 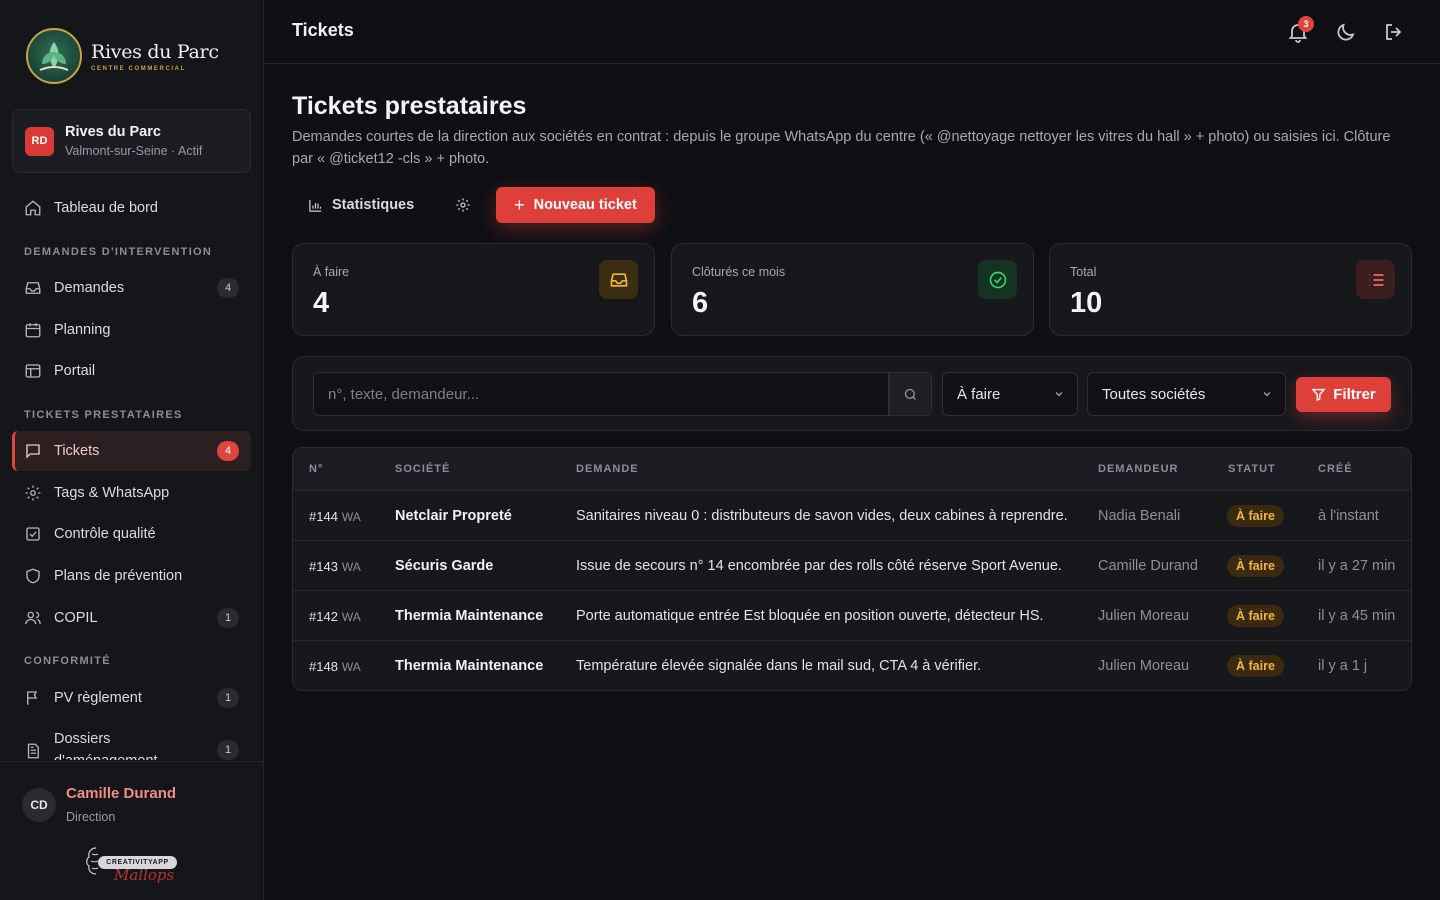 What do you see at coordinates (473, 289) in the screenshot?
I see `stat-card-todo: À faire 4` at bounding box center [473, 289].